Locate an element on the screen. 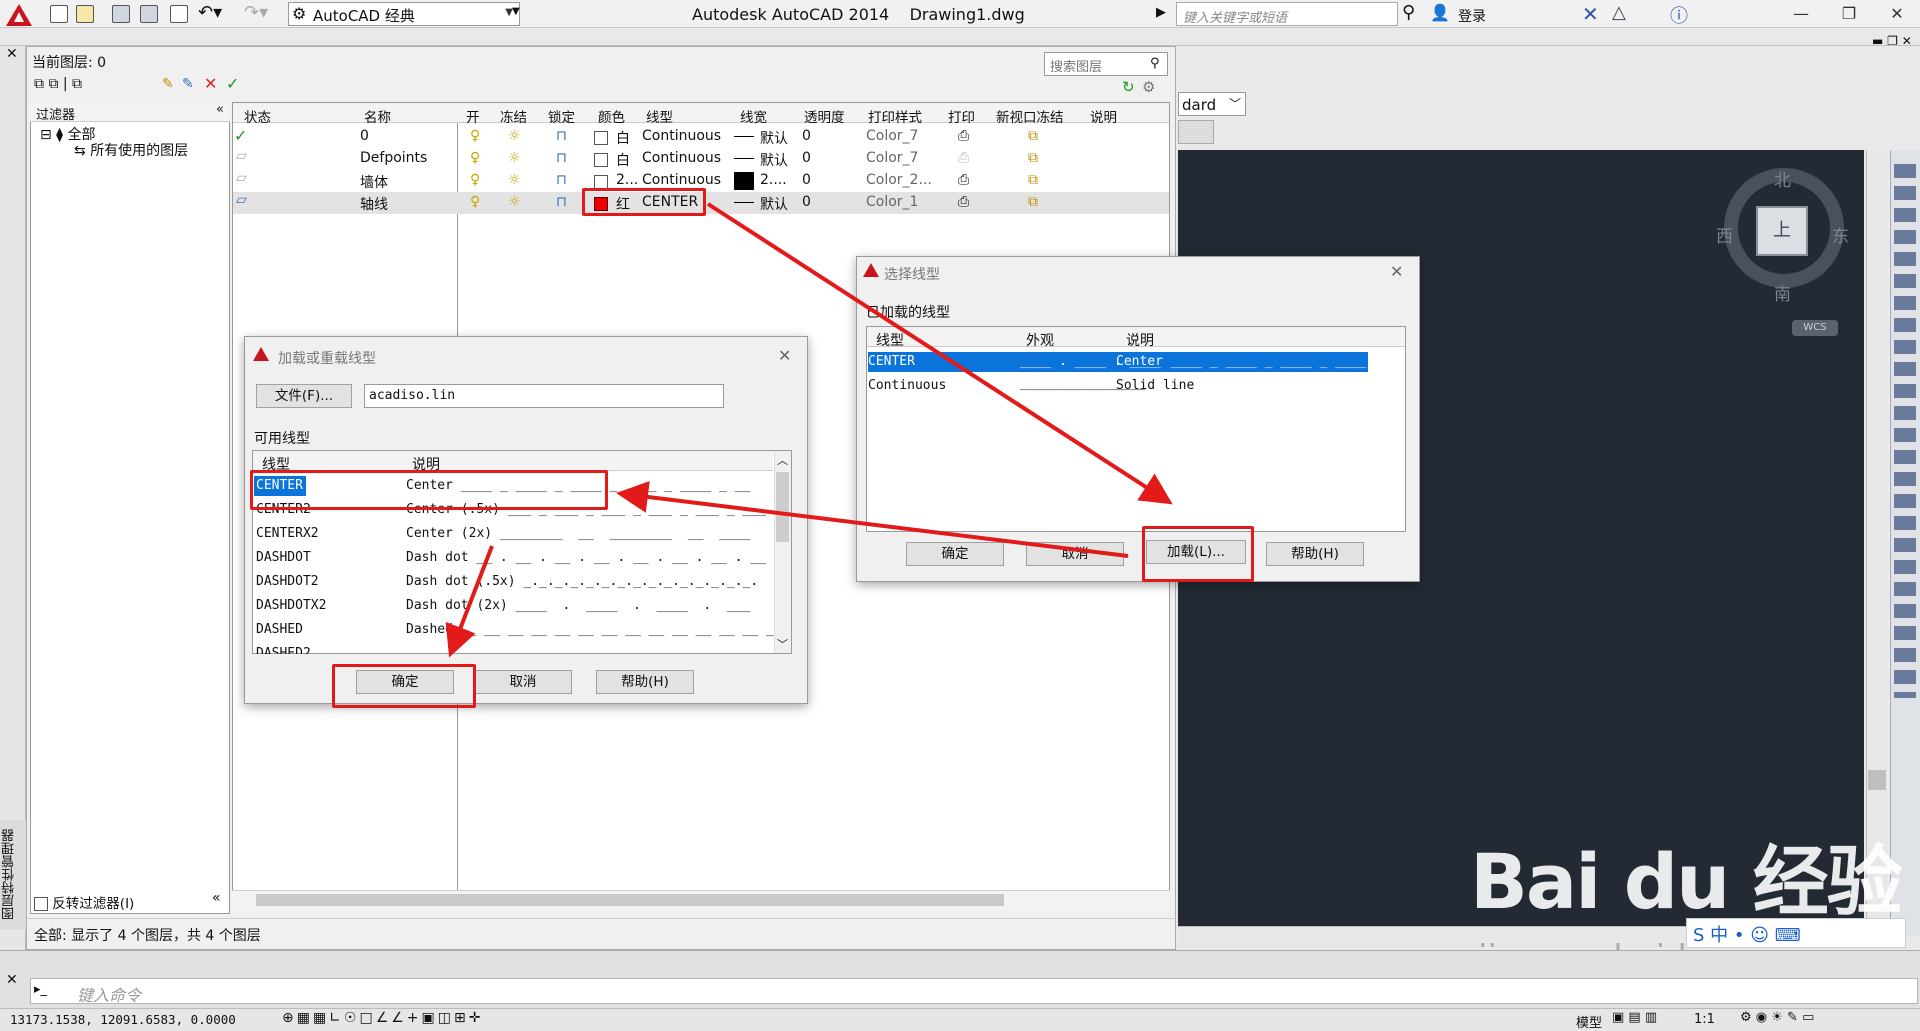 This screenshot has width=1920, height=1031. close-command-icon: ✕ is located at coordinates (12, 980).